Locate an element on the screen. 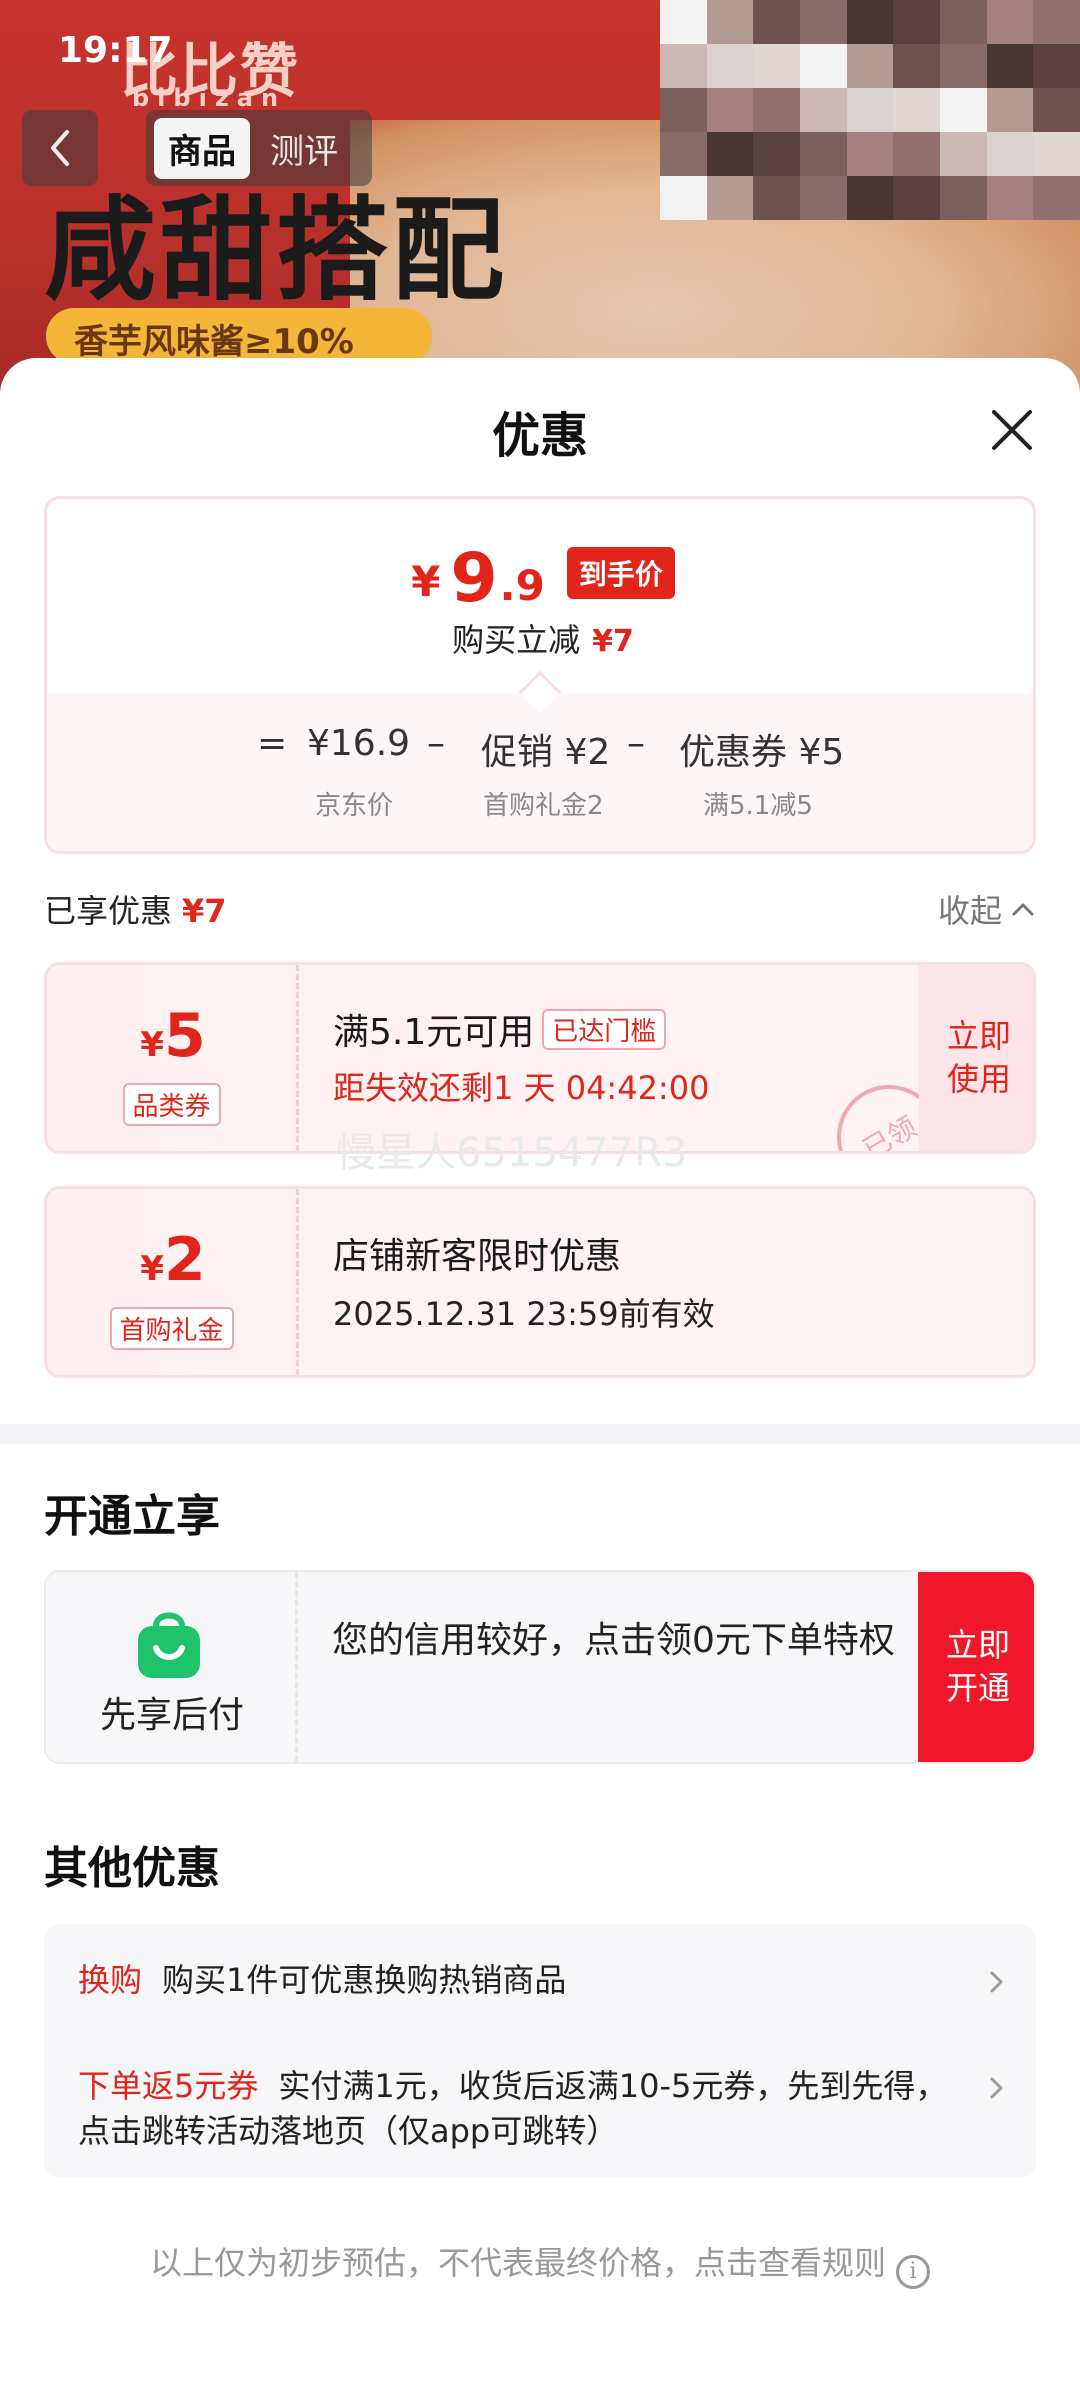  price-integer: 9 is located at coordinates (474, 578).